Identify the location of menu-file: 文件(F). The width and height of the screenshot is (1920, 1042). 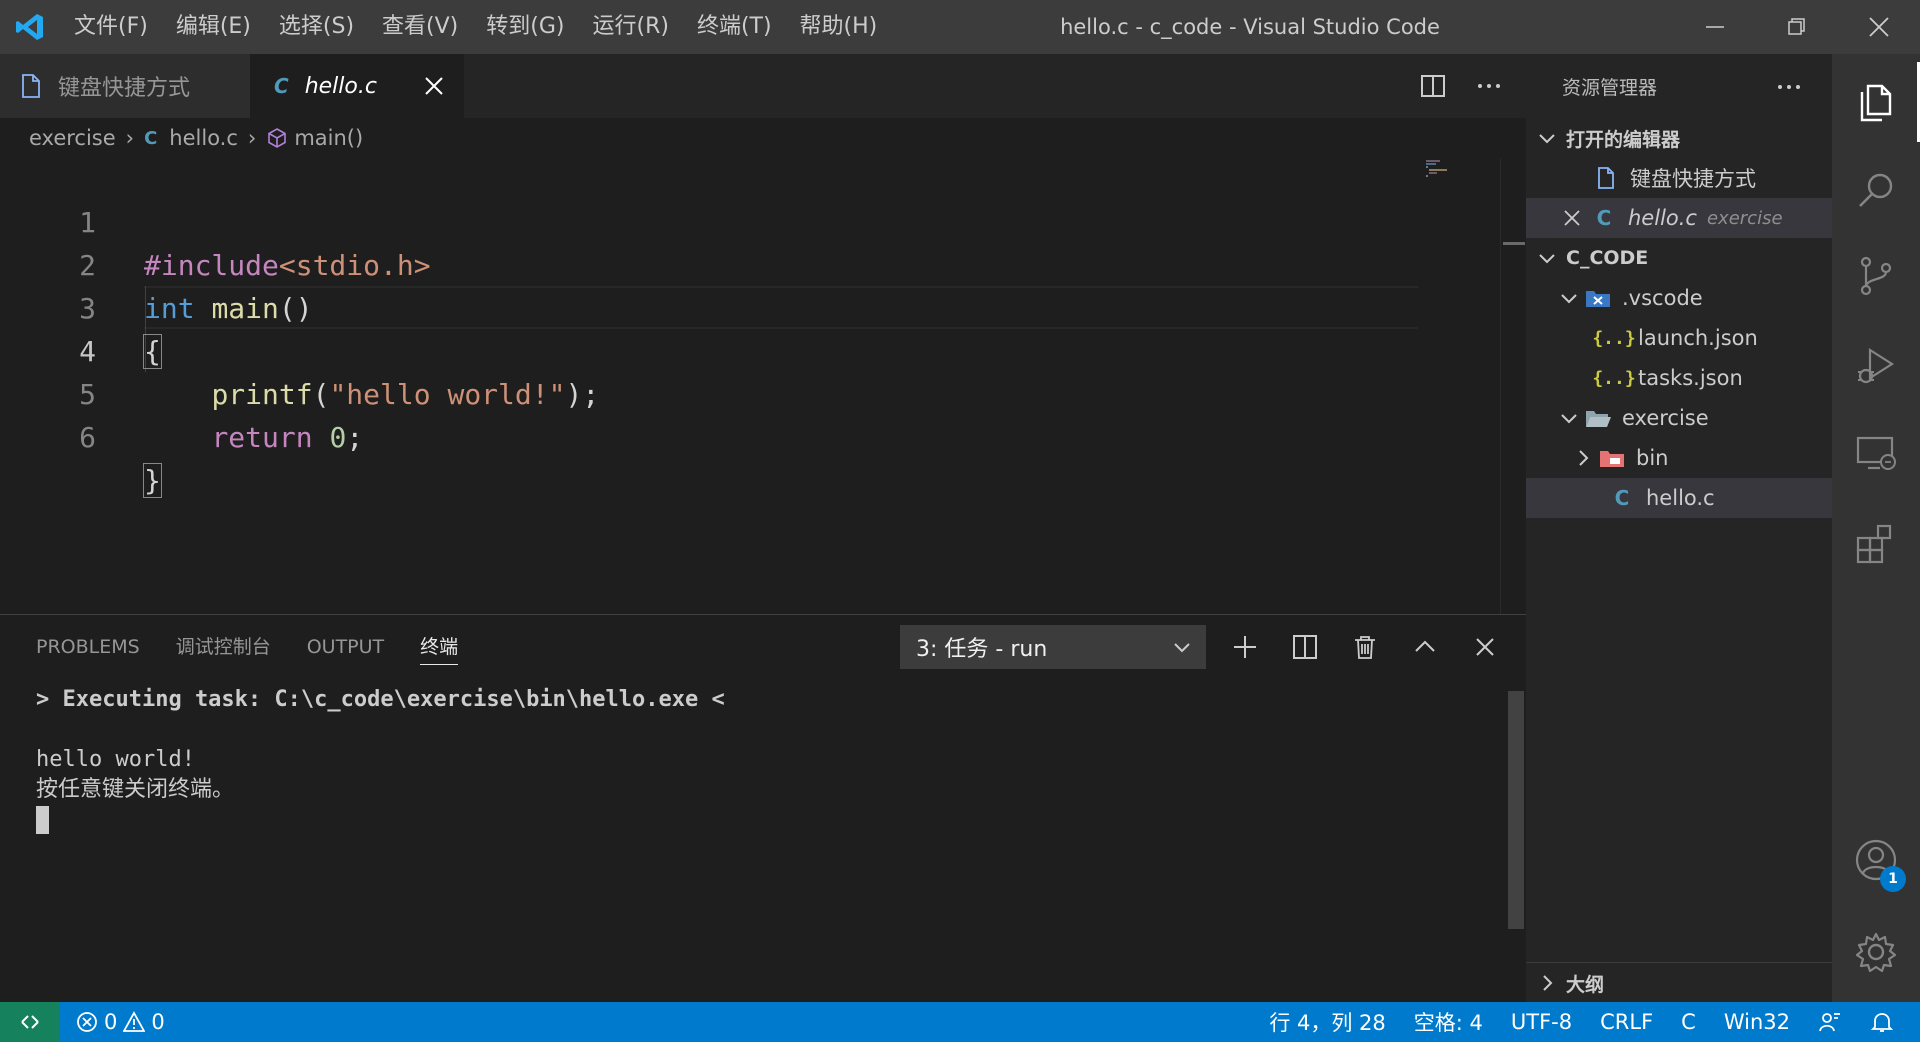
(111, 27).